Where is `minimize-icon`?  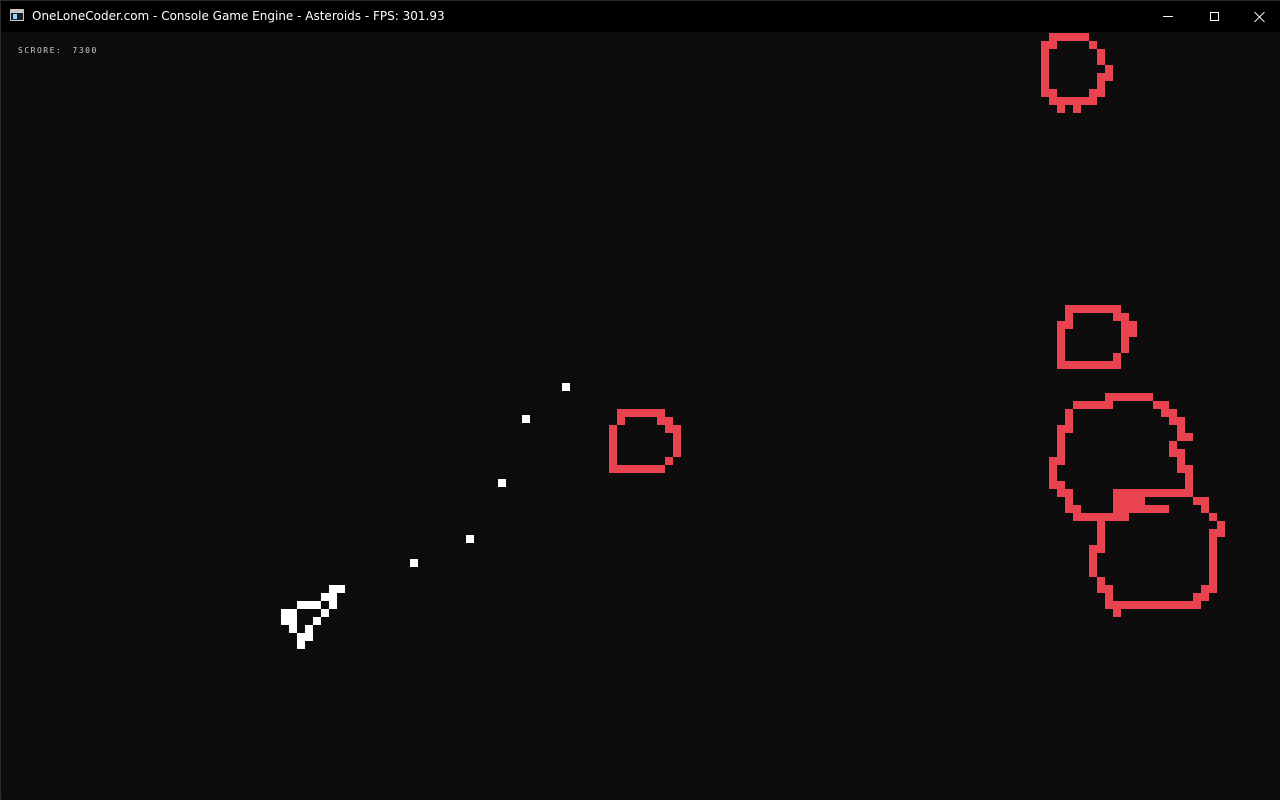
minimize-icon is located at coordinates (1168, 16).